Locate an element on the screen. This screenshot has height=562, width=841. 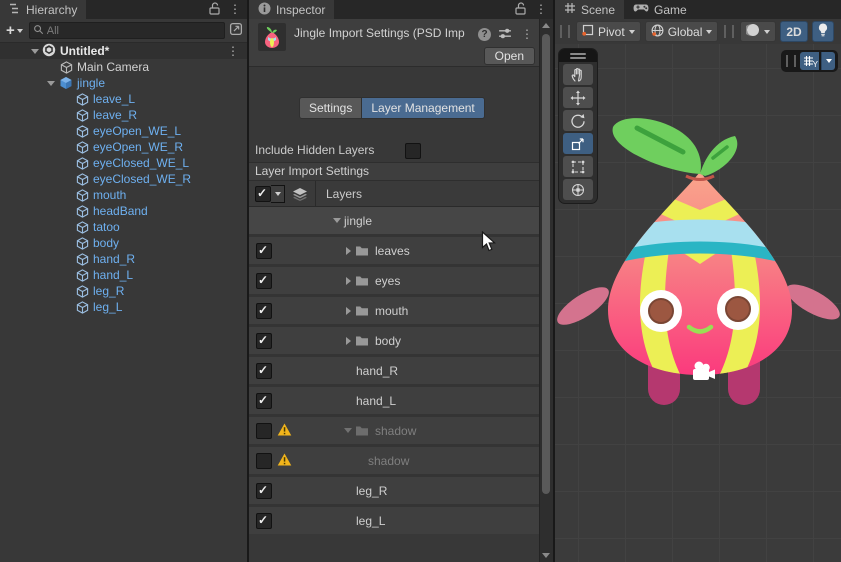
hierarchy-item-leave_R: leave_R is located at coordinates (123, 115).